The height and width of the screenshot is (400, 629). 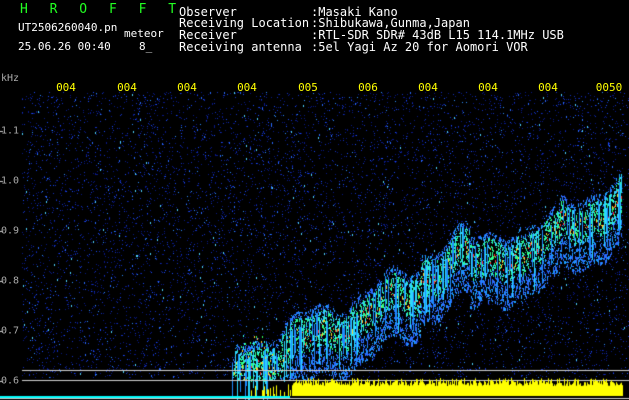 I want to click on filename-label: UT2506260040.pn, so click(x=68, y=27).